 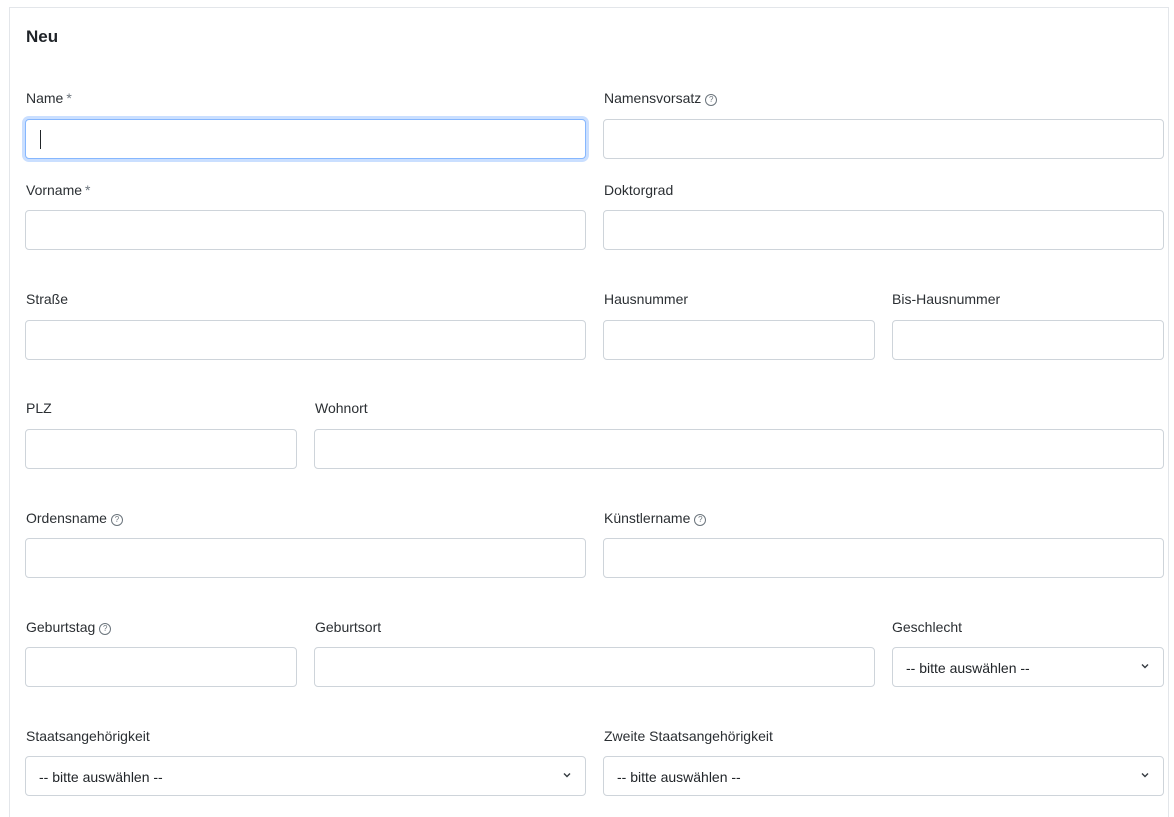 What do you see at coordinates (305, 558) in the screenshot?
I see `ordensname-input` at bounding box center [305, 558].